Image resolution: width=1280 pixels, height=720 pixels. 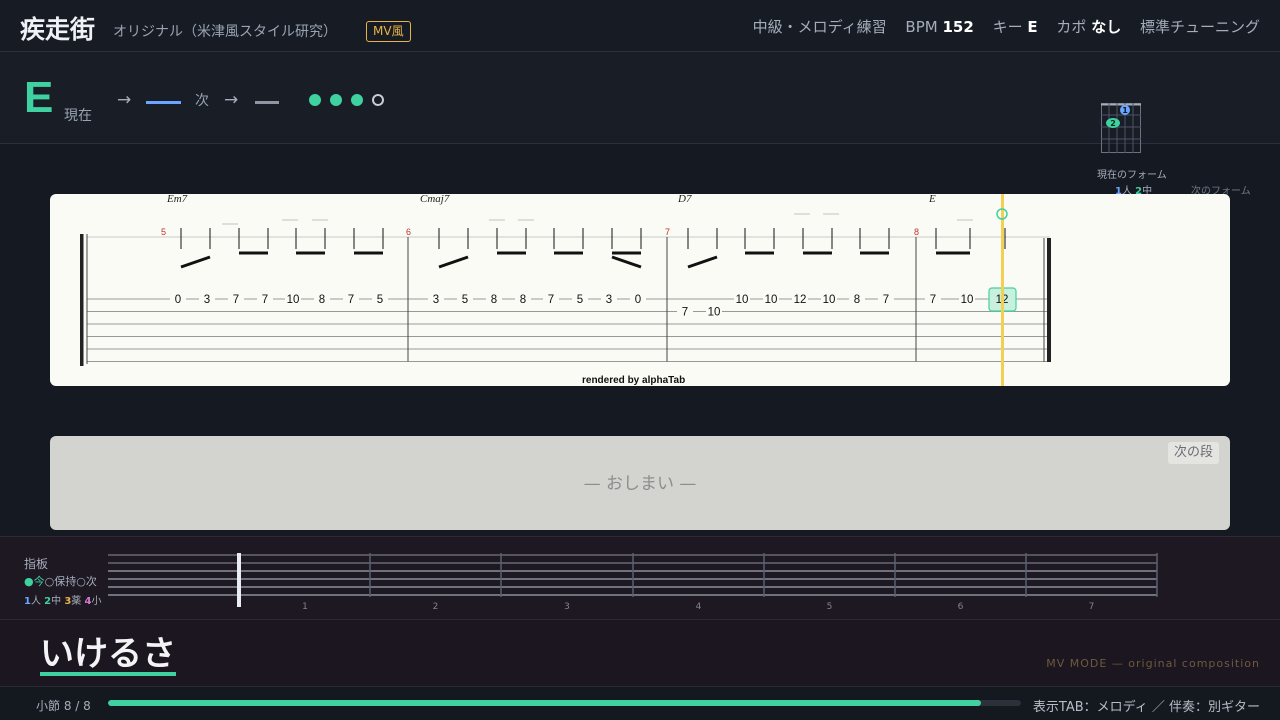 What do you see at coordinates (1007, 27) in the screenshot?
I see `key-label: キー` at bounding box center [1007, 27].